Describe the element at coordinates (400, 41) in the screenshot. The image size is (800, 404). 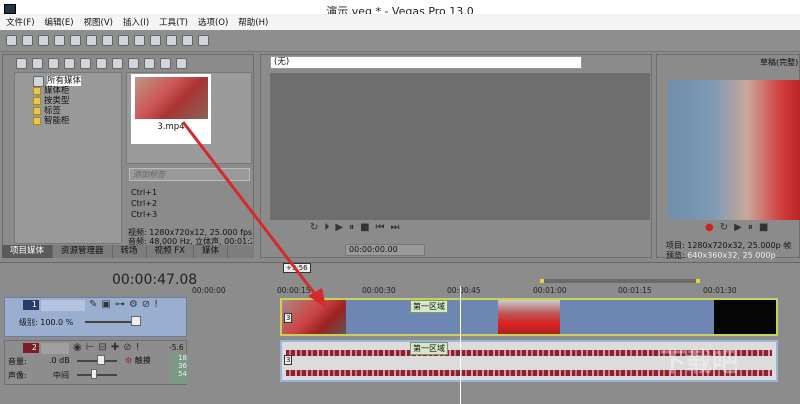
I see `main-toolbar` at that location.